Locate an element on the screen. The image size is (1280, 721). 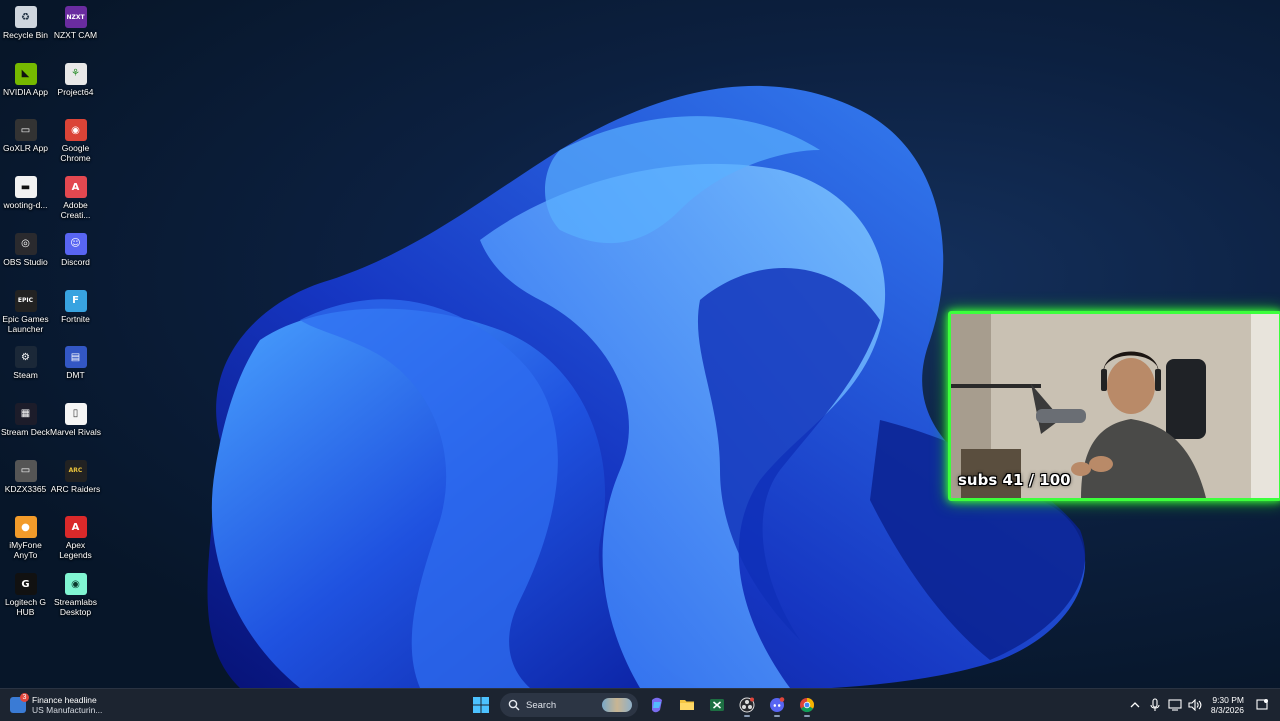
fortnite-icon: F is located at coordinates (75, 300).